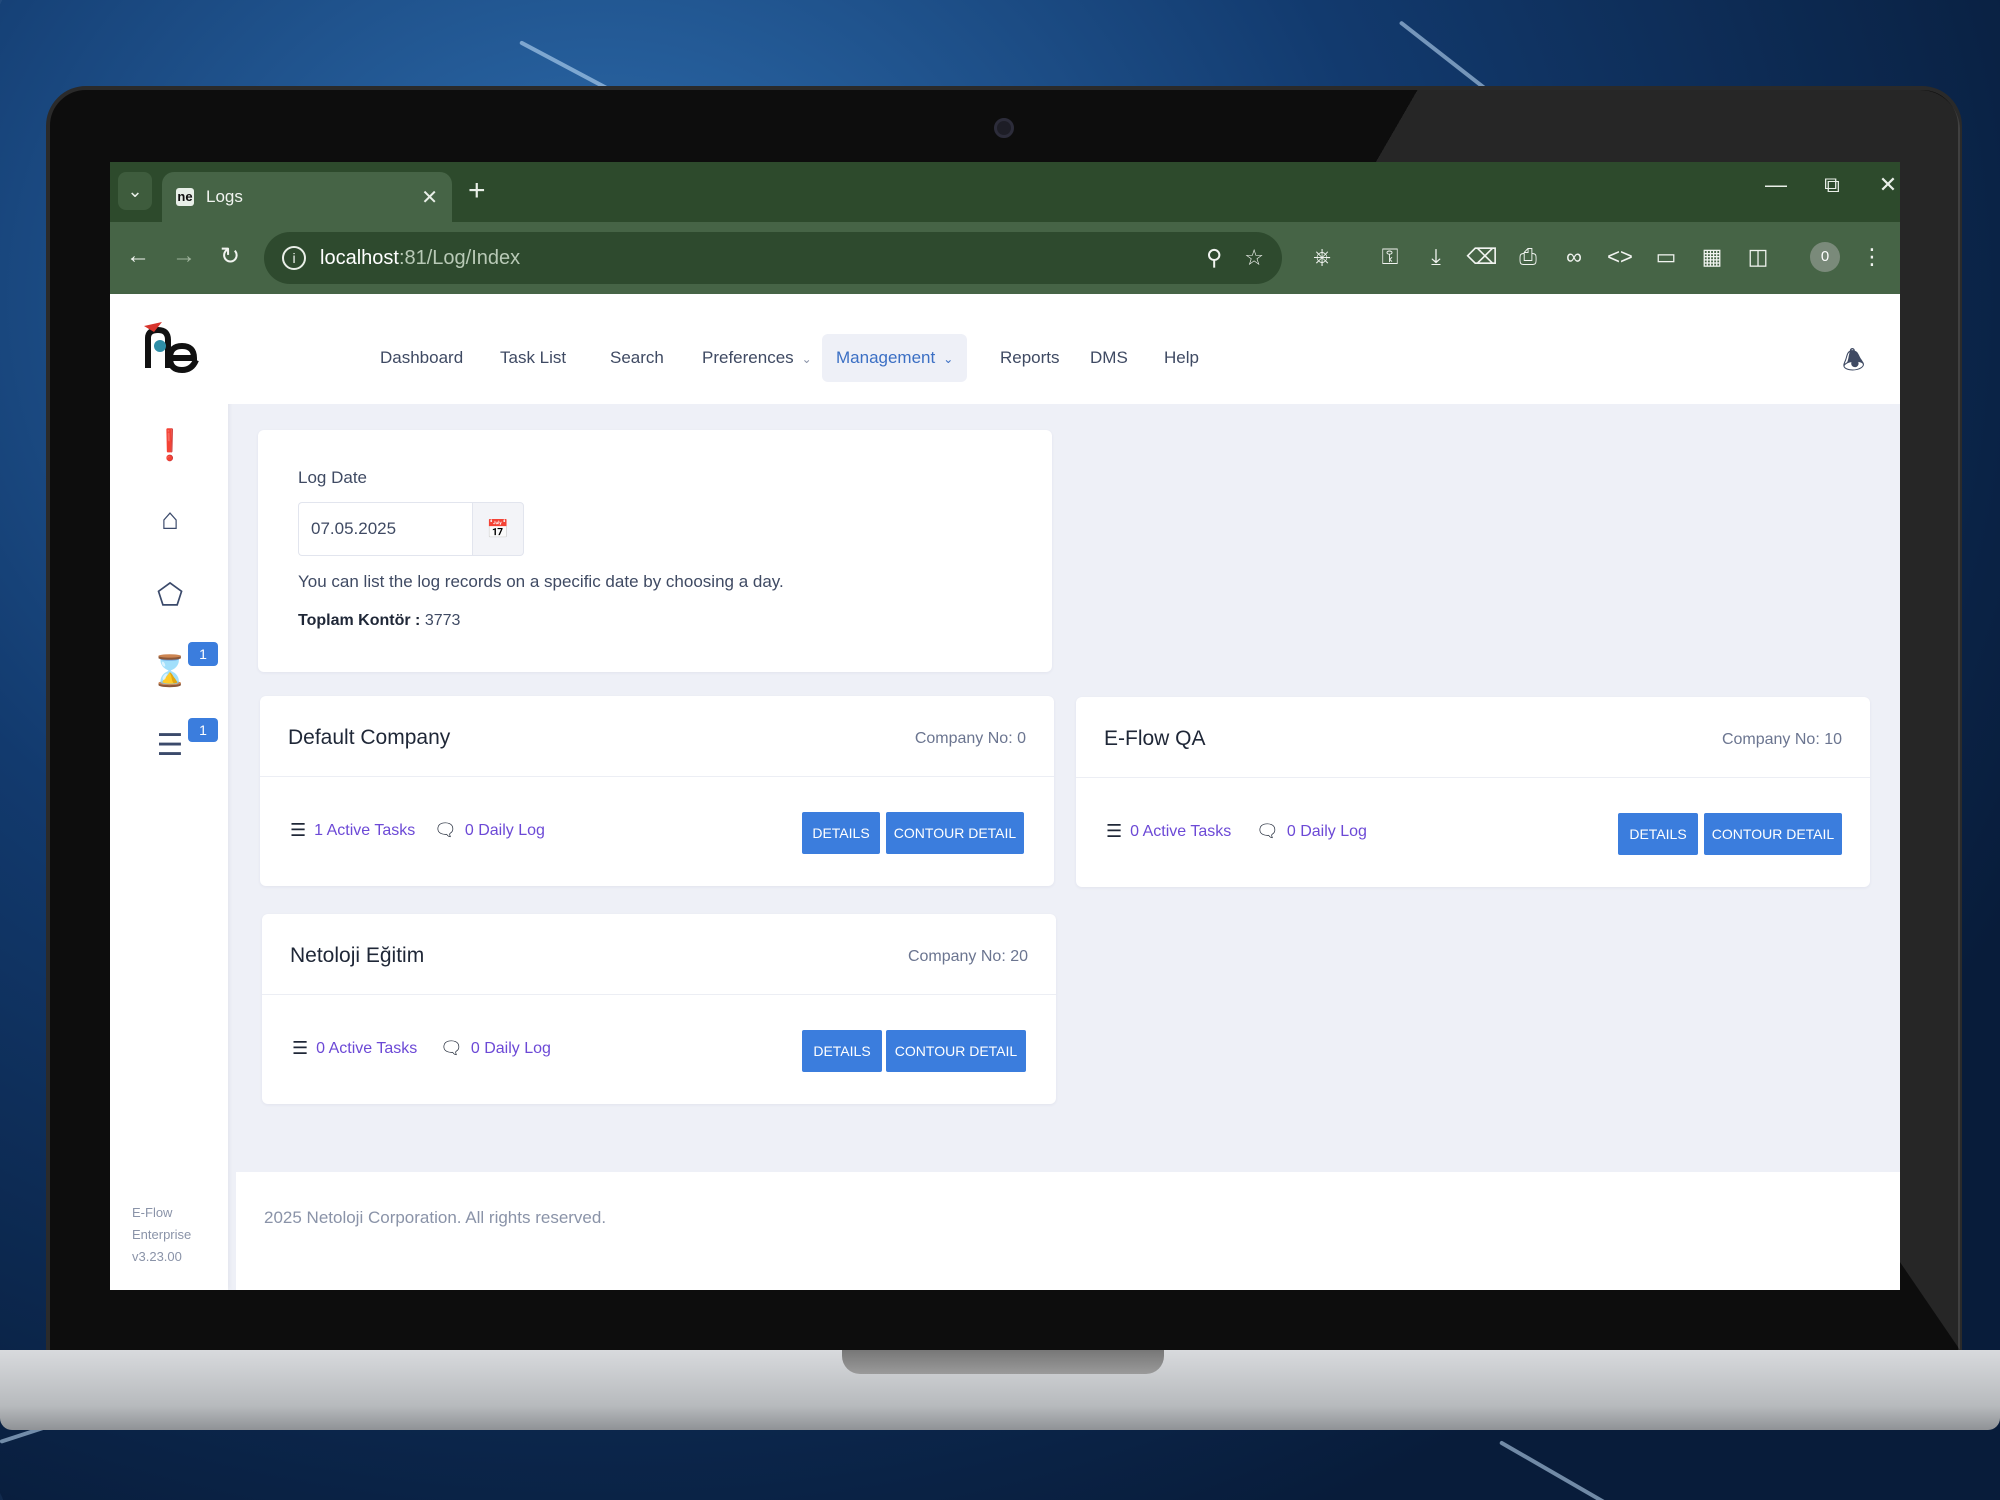  I want to click on forward-arrow-icon: →, so click(184, 256).